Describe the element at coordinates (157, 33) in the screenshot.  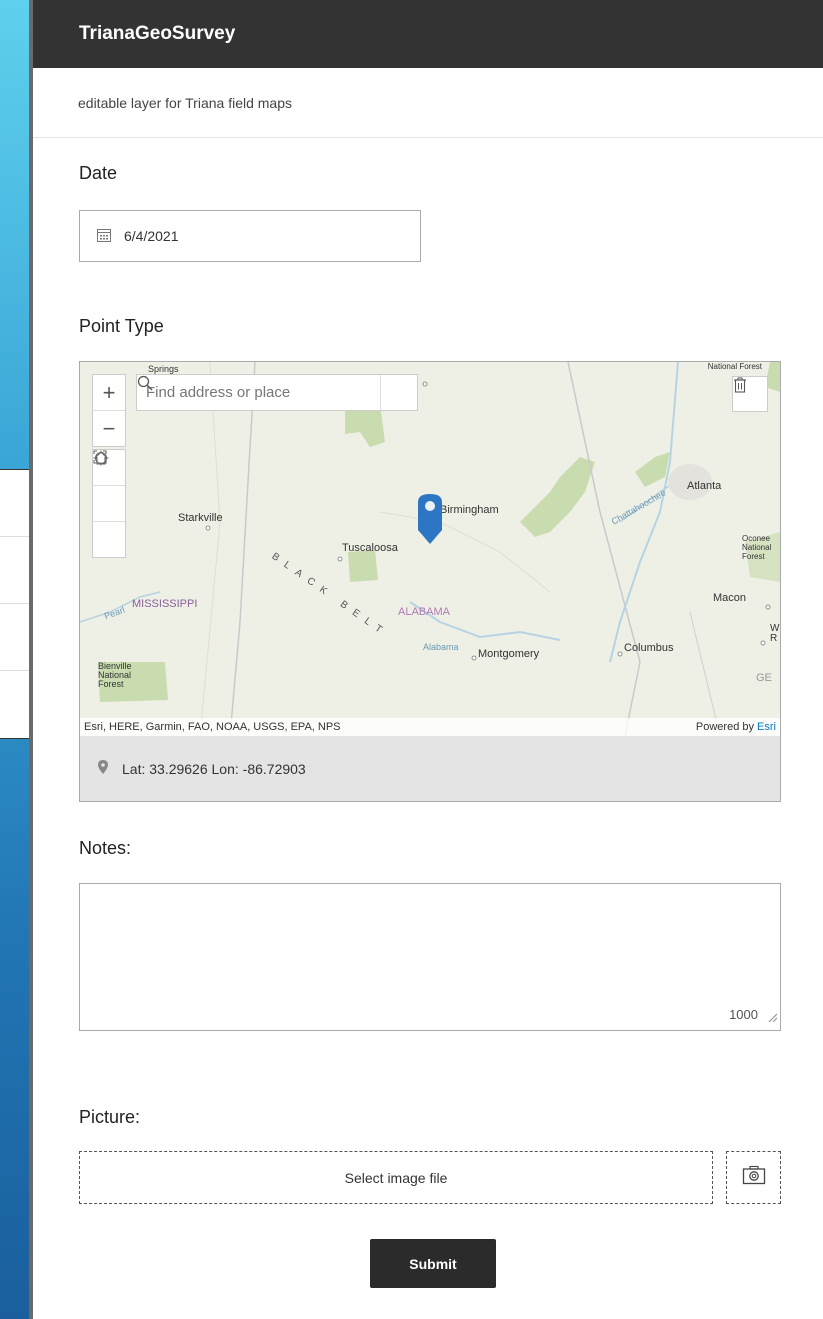
I see `app-title: TrianaGeoSurvey` at that location.